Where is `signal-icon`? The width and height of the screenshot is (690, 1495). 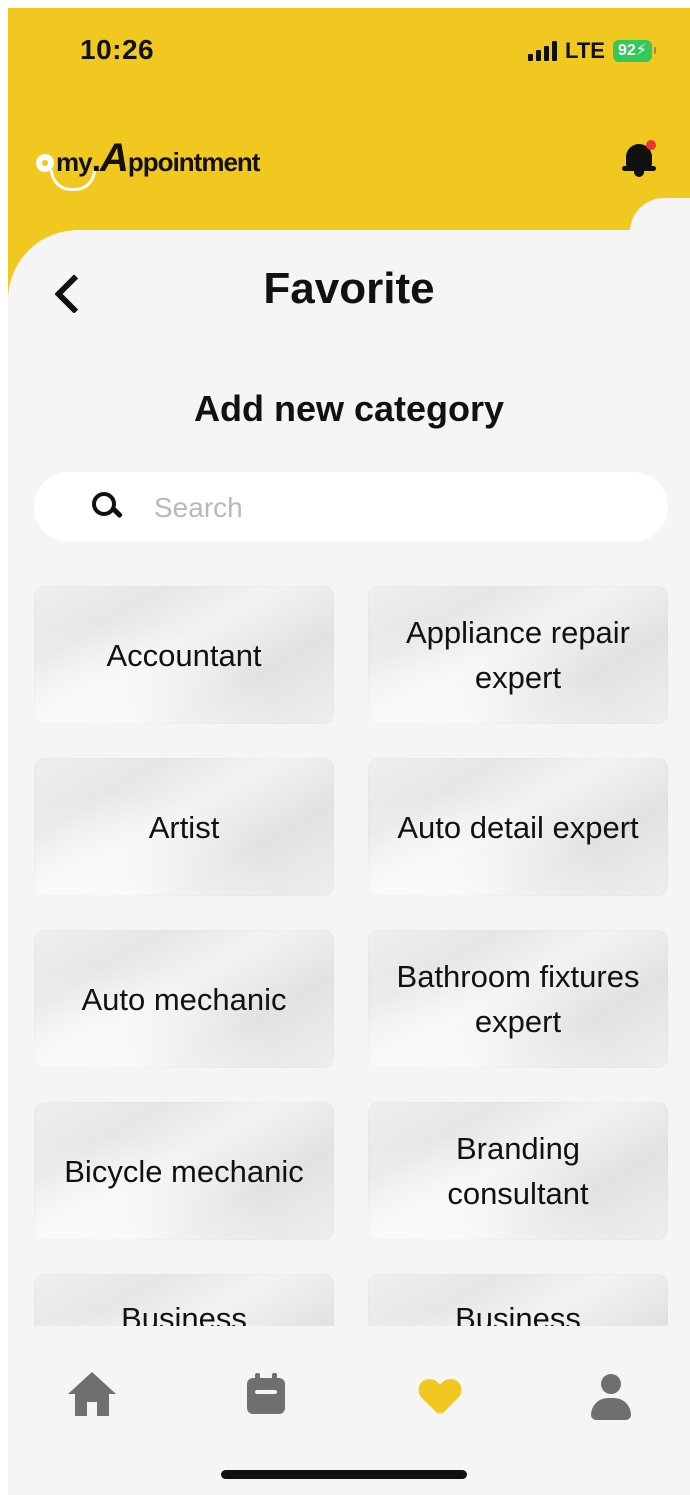
signal-icon is located at coordinates (543, 51).